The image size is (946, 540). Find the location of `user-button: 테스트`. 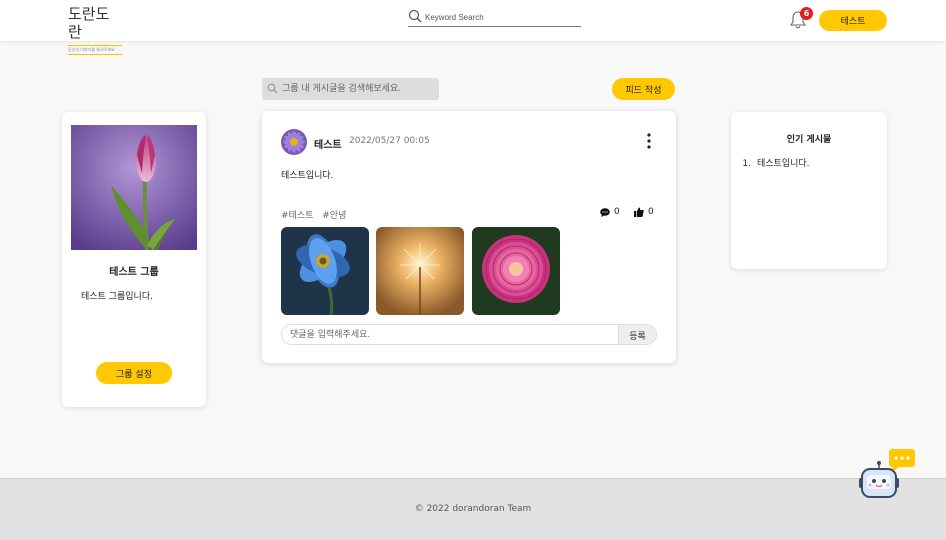

user-button: 테스트 is located at coordinates (853, 20).